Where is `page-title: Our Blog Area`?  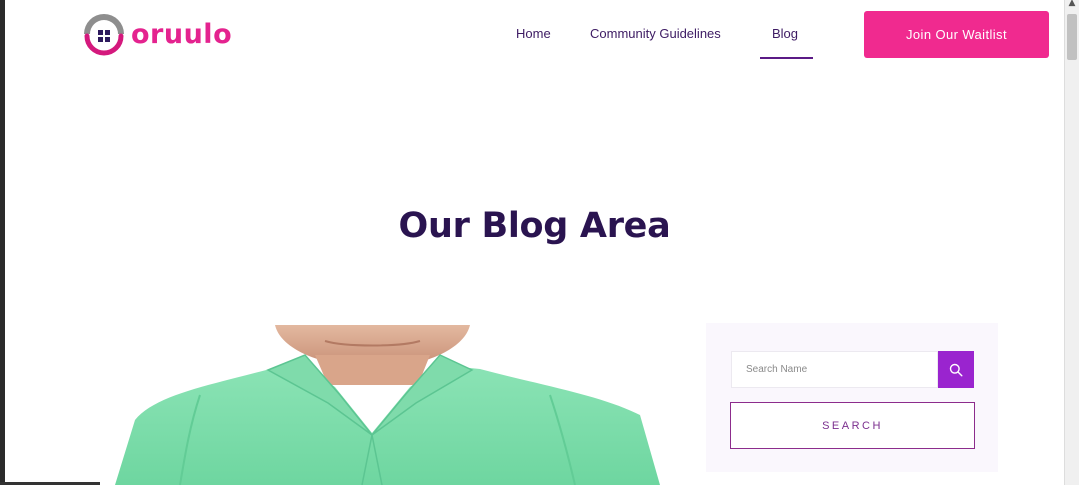
page-title: Our Blog Area is located at coordinates (534, 226).